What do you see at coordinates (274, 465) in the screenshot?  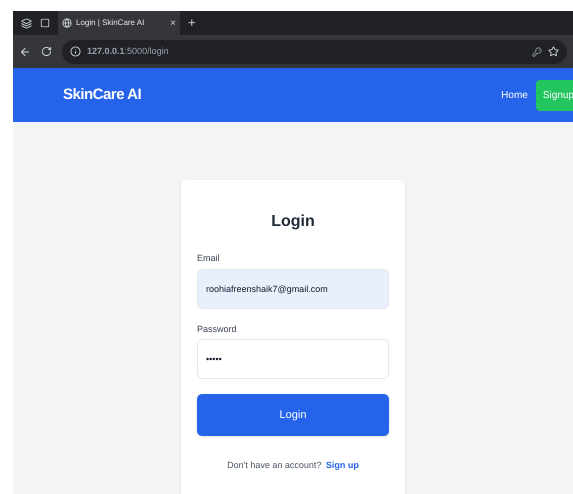 I see `footer-text: Don't have an account?` at bounding box center [274, 465].